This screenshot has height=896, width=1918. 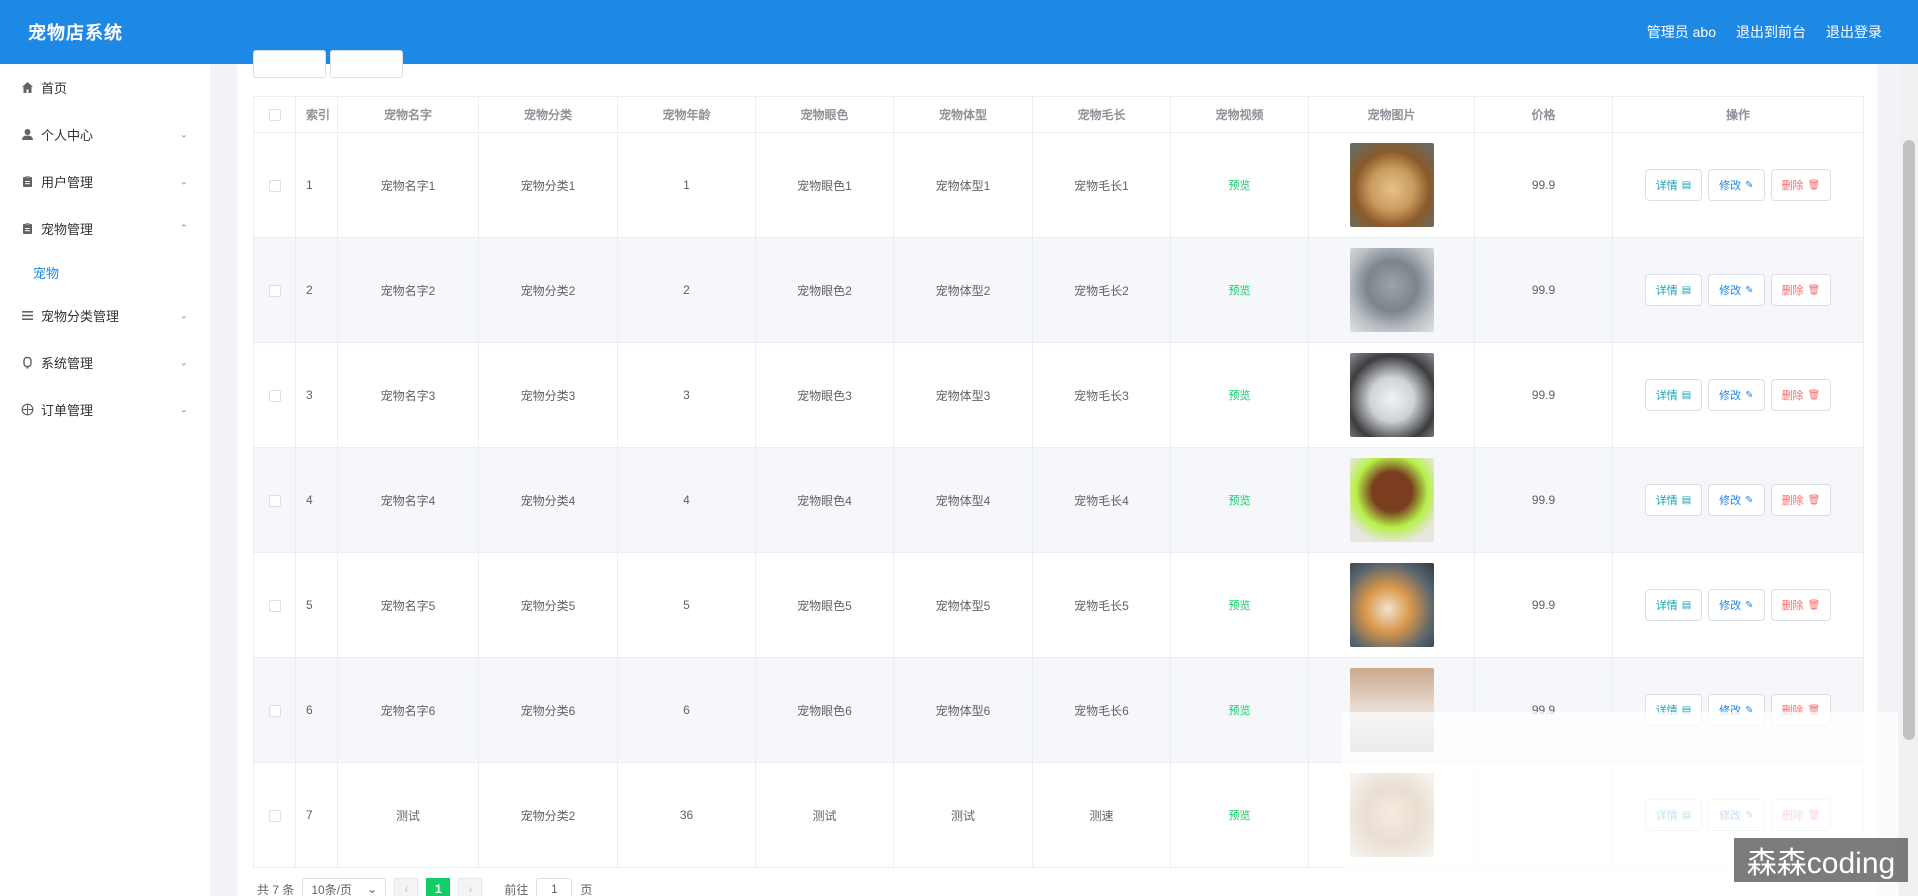 I want to click on column-header: 宠物分类, so click(x=548, y=114).